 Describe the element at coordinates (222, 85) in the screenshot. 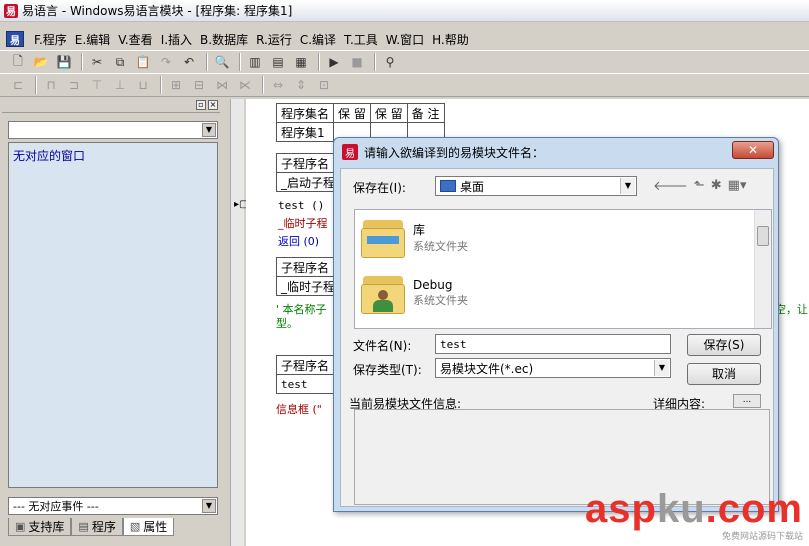

I see `same-width-icon: ⋈` at that location.